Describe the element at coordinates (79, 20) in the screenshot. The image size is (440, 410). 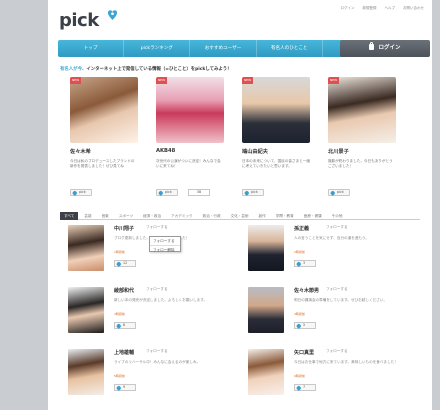
I see `site-logo: pick` at that location.